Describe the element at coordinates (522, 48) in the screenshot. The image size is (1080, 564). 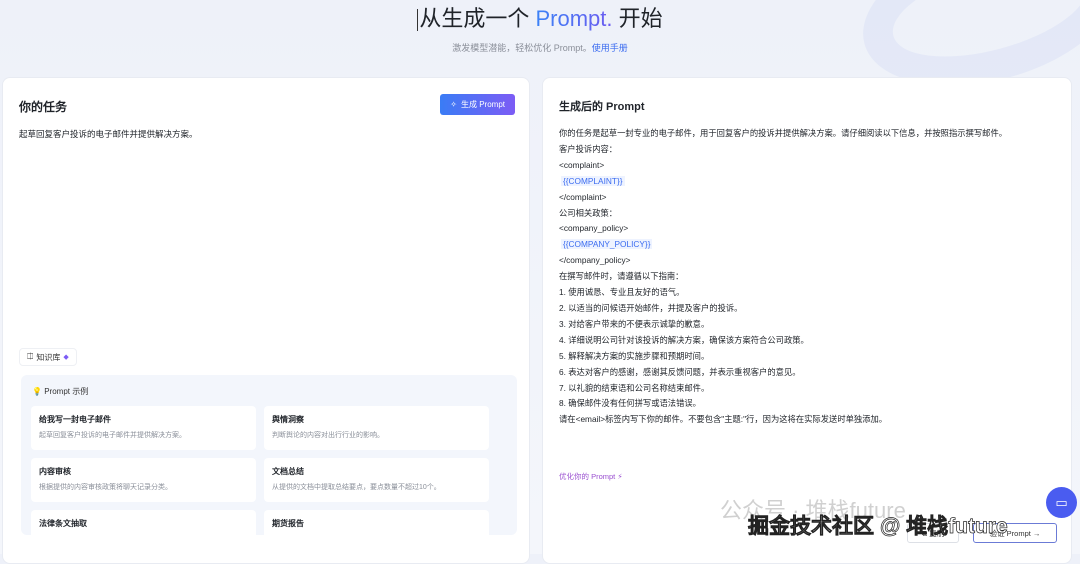
I see `subtitle-text: 激发模型潜能，轻松优化 Prompt。` at that location.